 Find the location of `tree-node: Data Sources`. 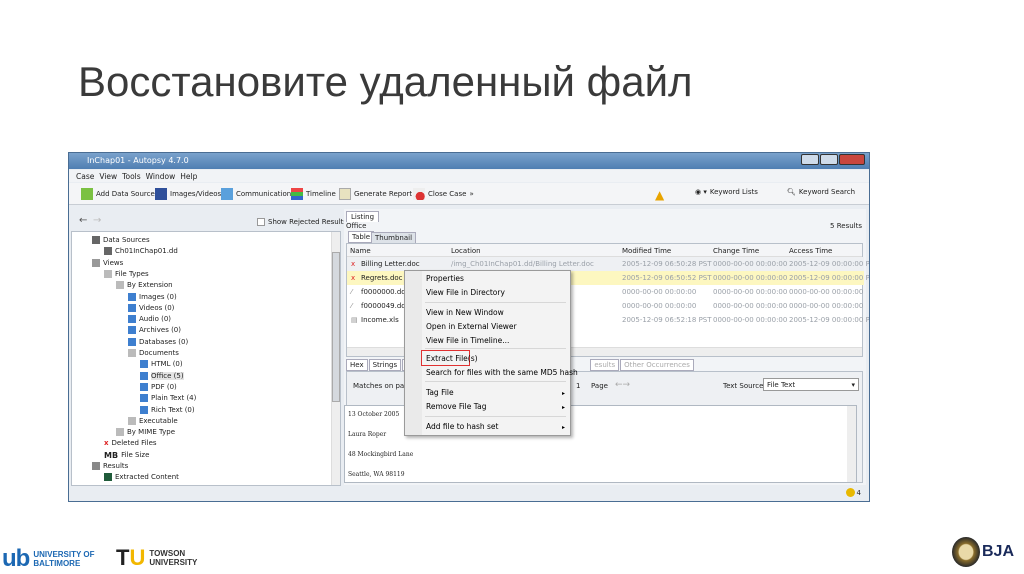

tree-node: Data Sources is located at coordinates (121, 240).